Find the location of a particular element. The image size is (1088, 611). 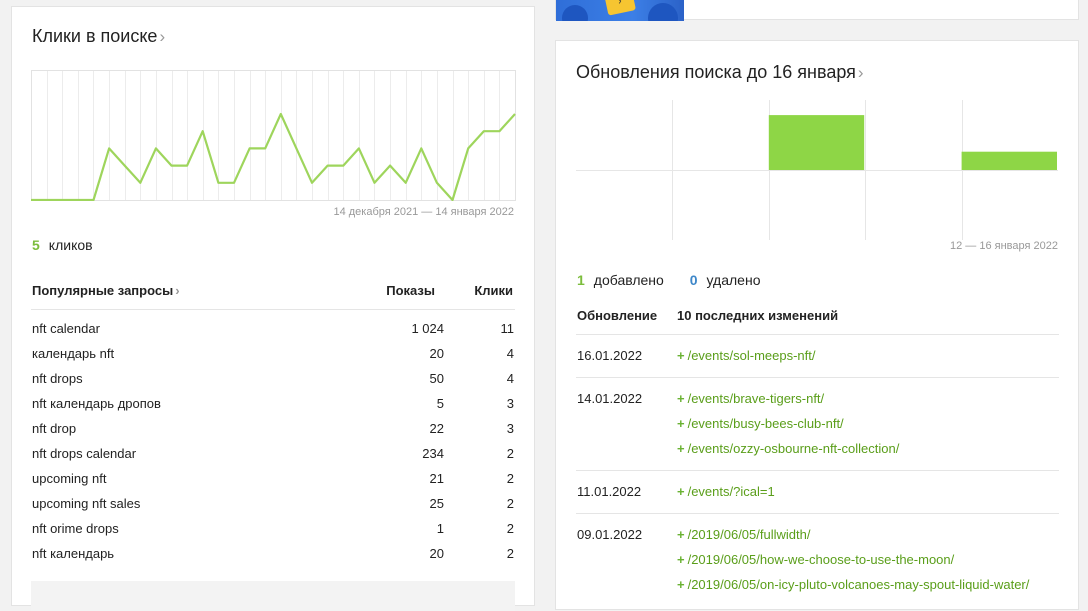

popular-queries-header: Популярные запросы› is located at coordinates (106, 290).